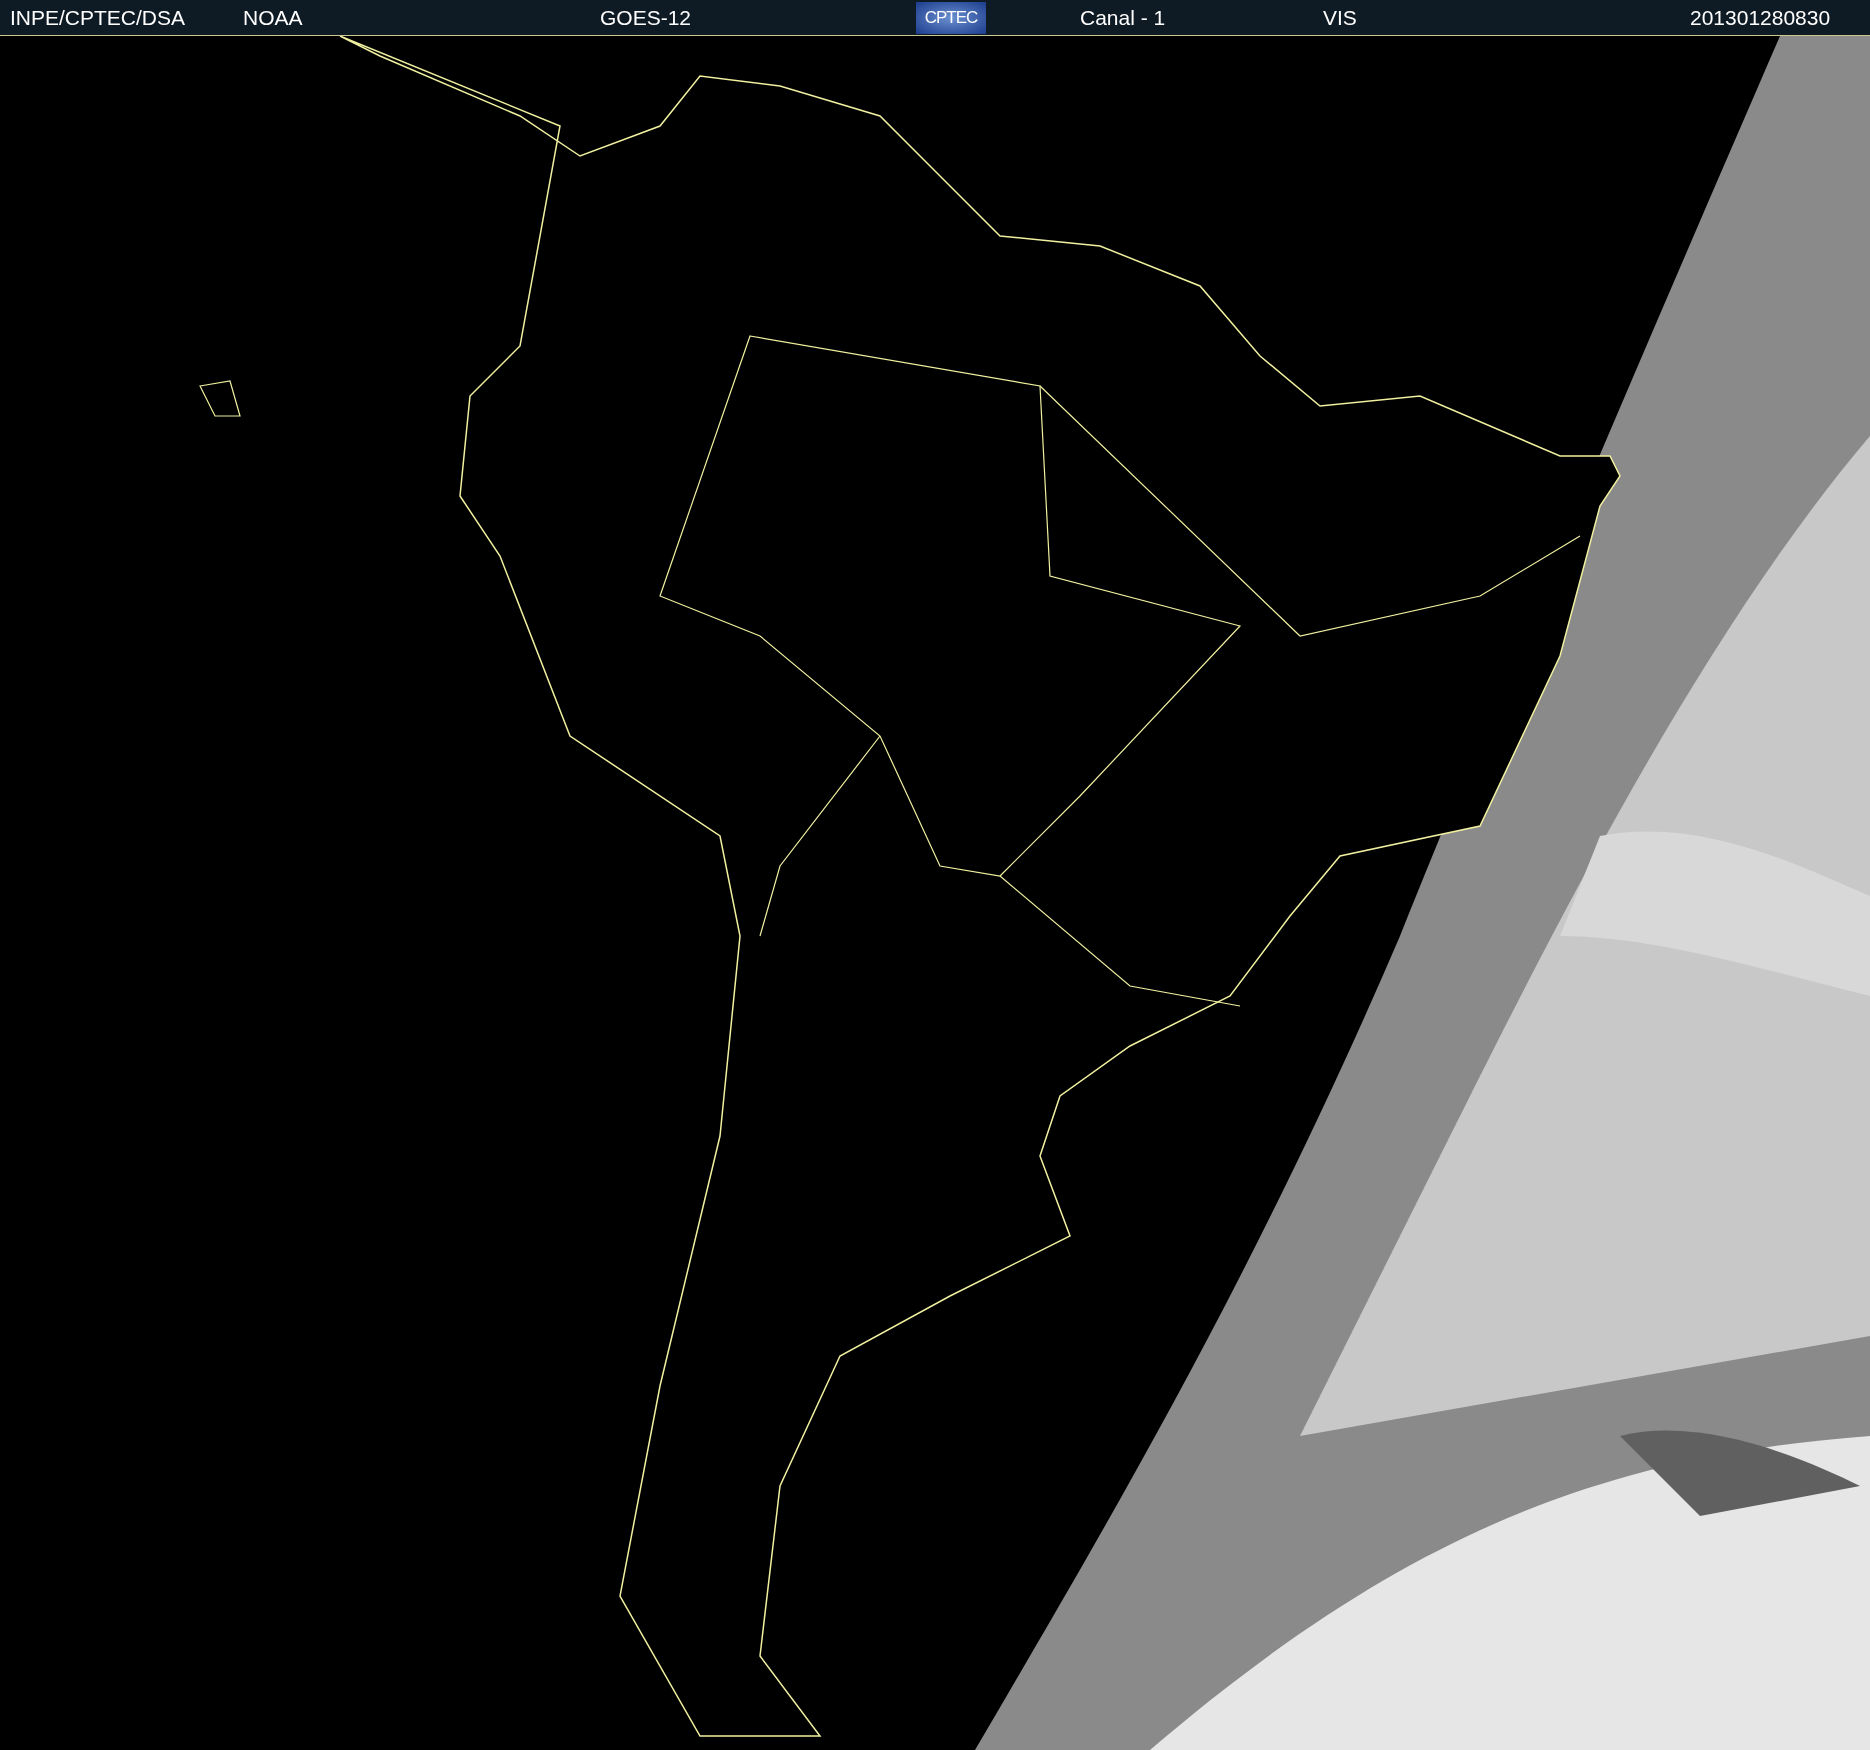 This screenshot has height=1750, width=1870. I want to click on agency-label: NOAA, so click(273, 17).